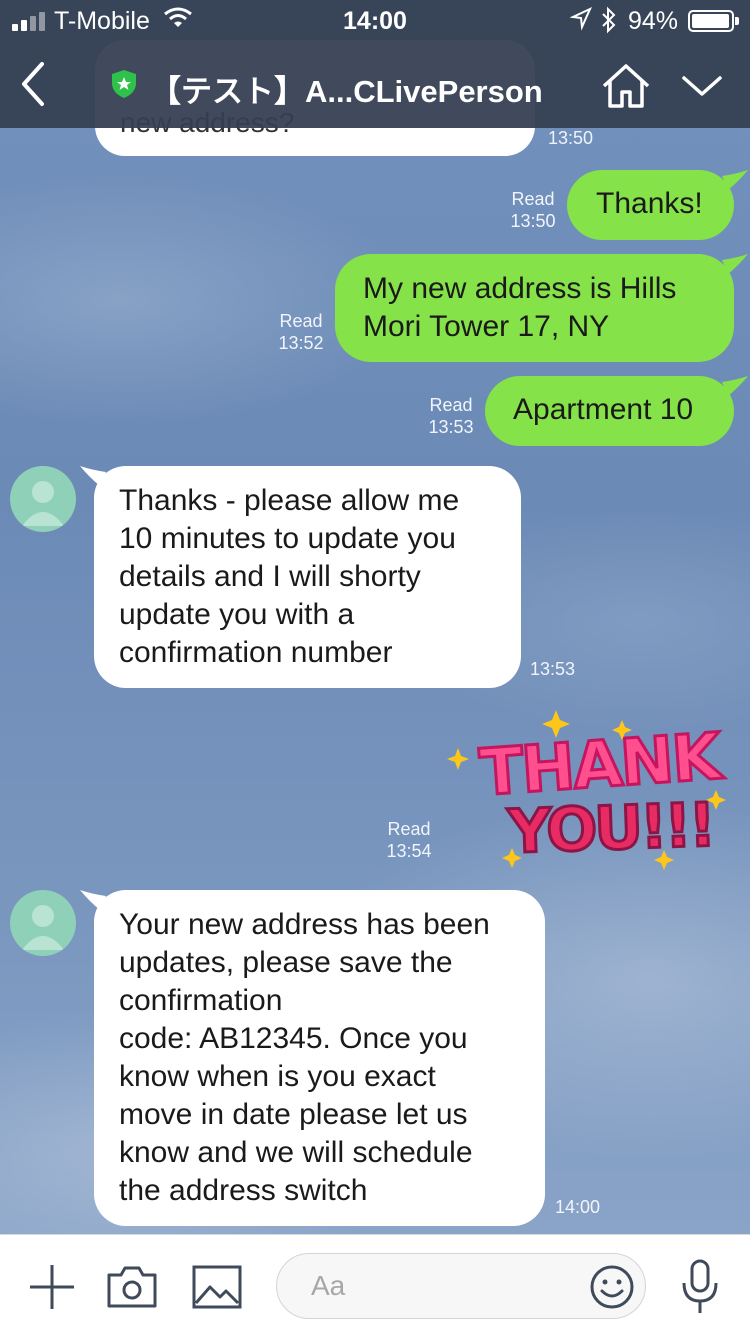  Describe the element at coordinates (34, 84) in the screenshot. I see `back-button` at that location.